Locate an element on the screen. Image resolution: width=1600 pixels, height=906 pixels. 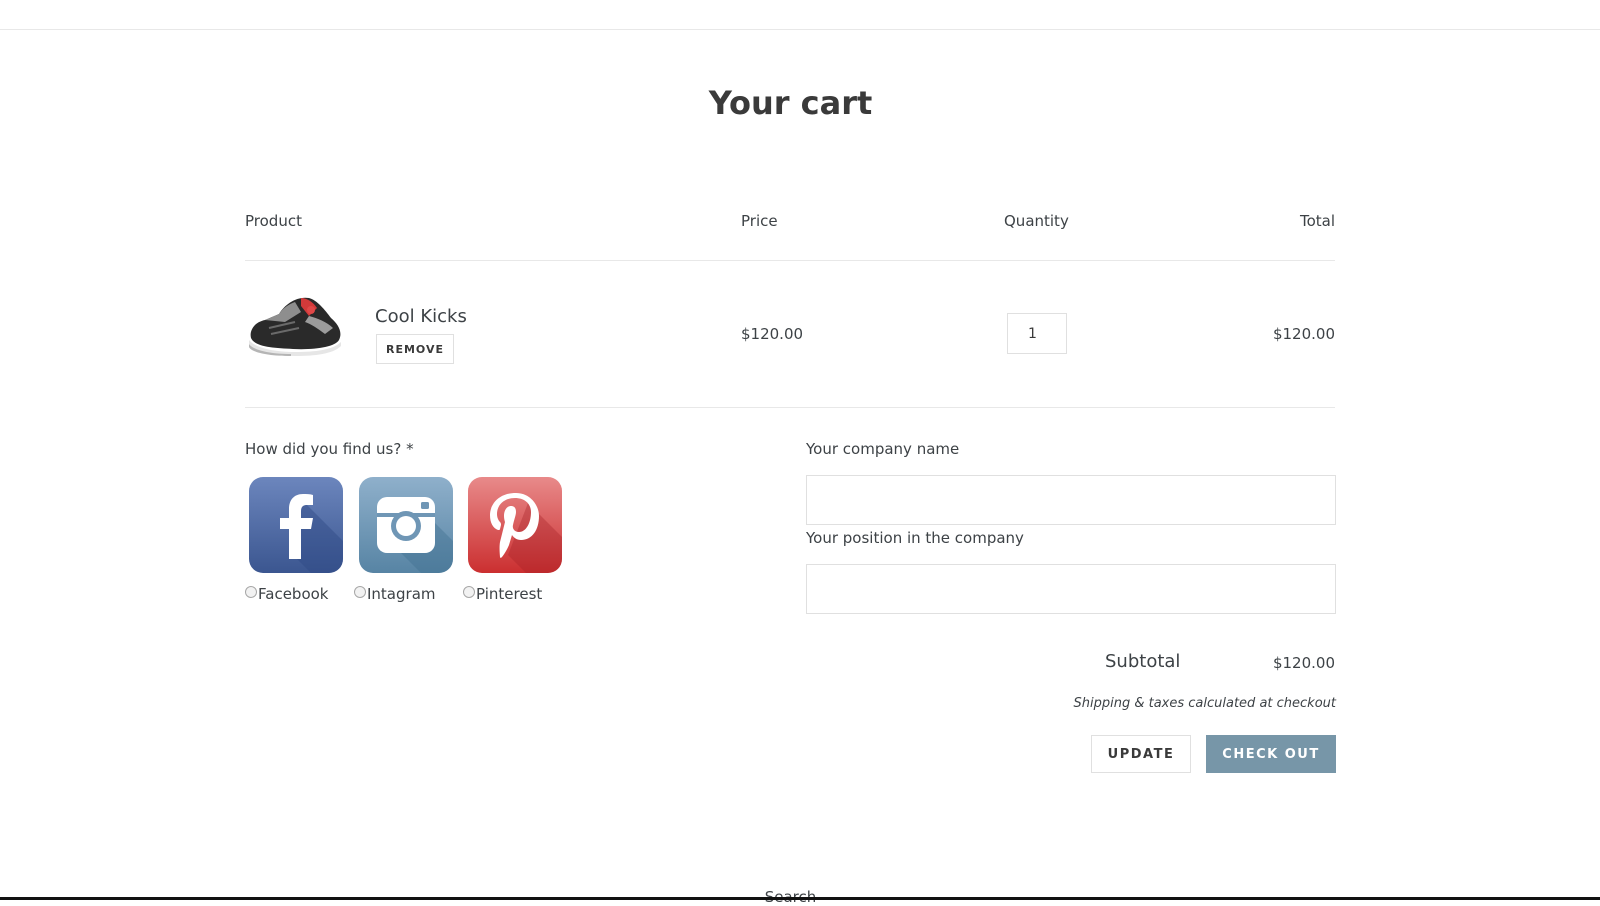
update-button: UPDATE is located at coordinates (1141, 754).